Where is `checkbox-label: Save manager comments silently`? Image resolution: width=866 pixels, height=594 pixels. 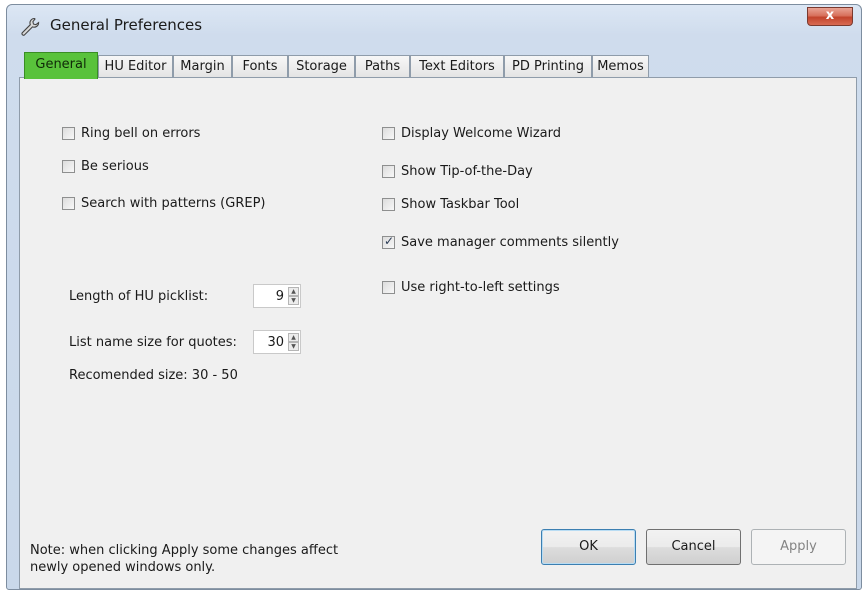 checkbox-label: Save manager comments silently is located at coordinates (510, 242).